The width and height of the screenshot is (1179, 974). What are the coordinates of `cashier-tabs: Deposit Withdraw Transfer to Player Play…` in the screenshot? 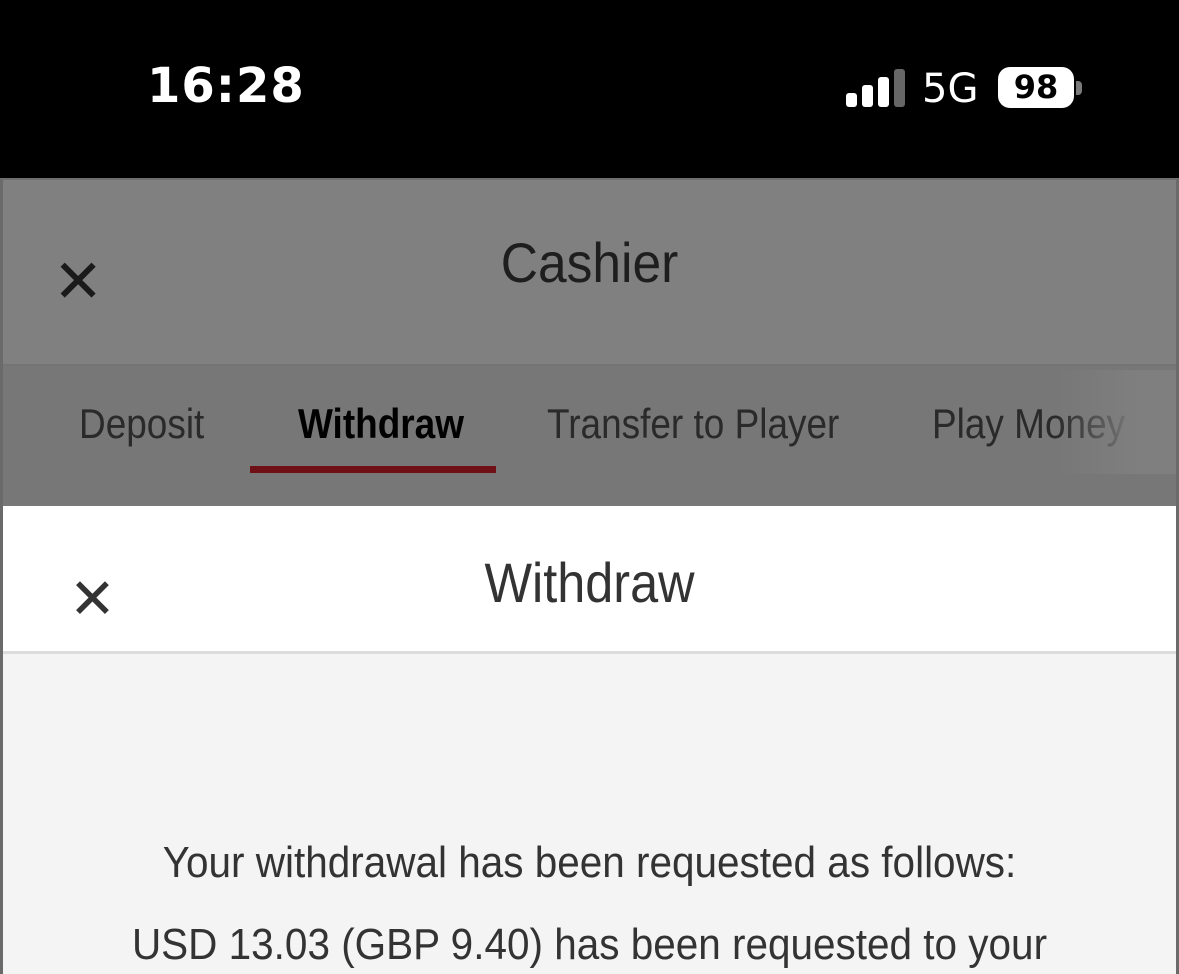 It's located at (589, 436).